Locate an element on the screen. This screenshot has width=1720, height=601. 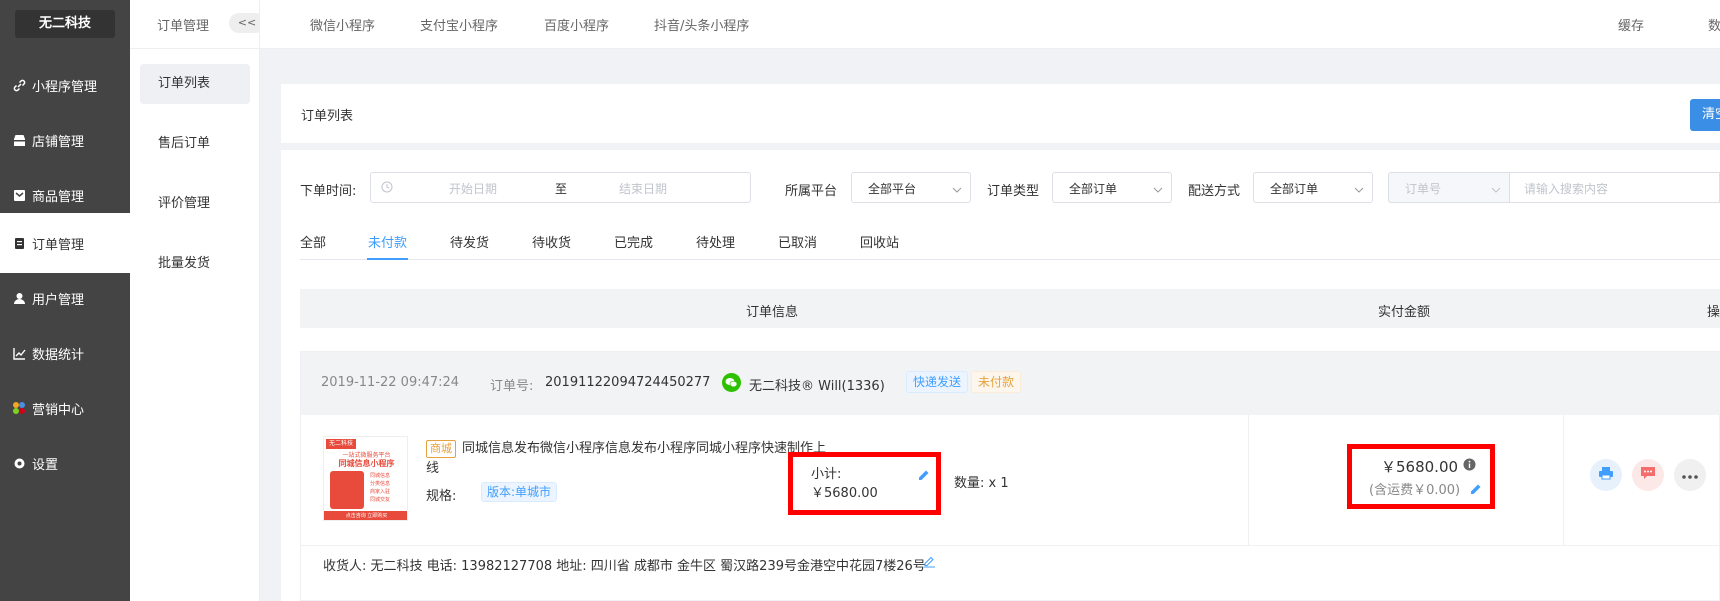
range-separator: 至 is located at coordinates (561, 189).